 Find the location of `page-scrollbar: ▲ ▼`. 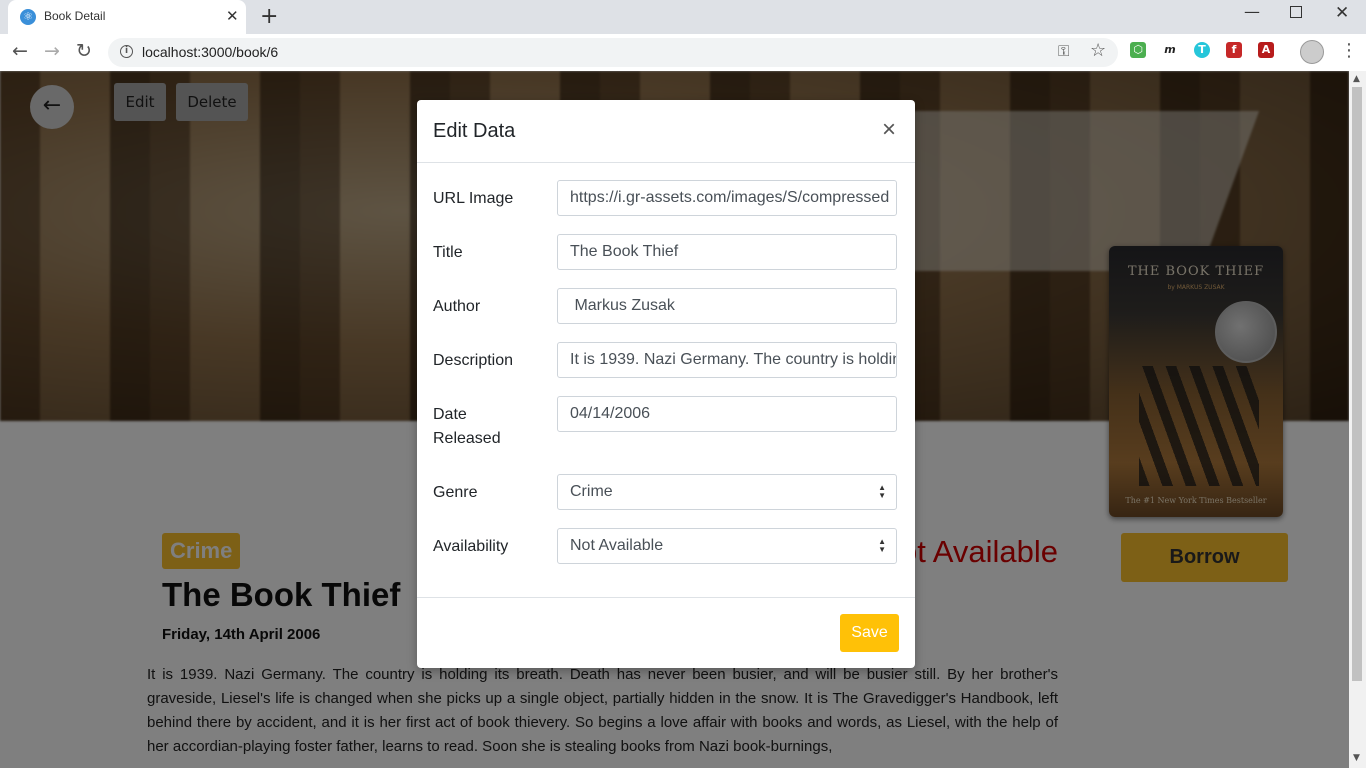

page-scrollbar: ▲ ▼ is located at coordinates (1357, 419).